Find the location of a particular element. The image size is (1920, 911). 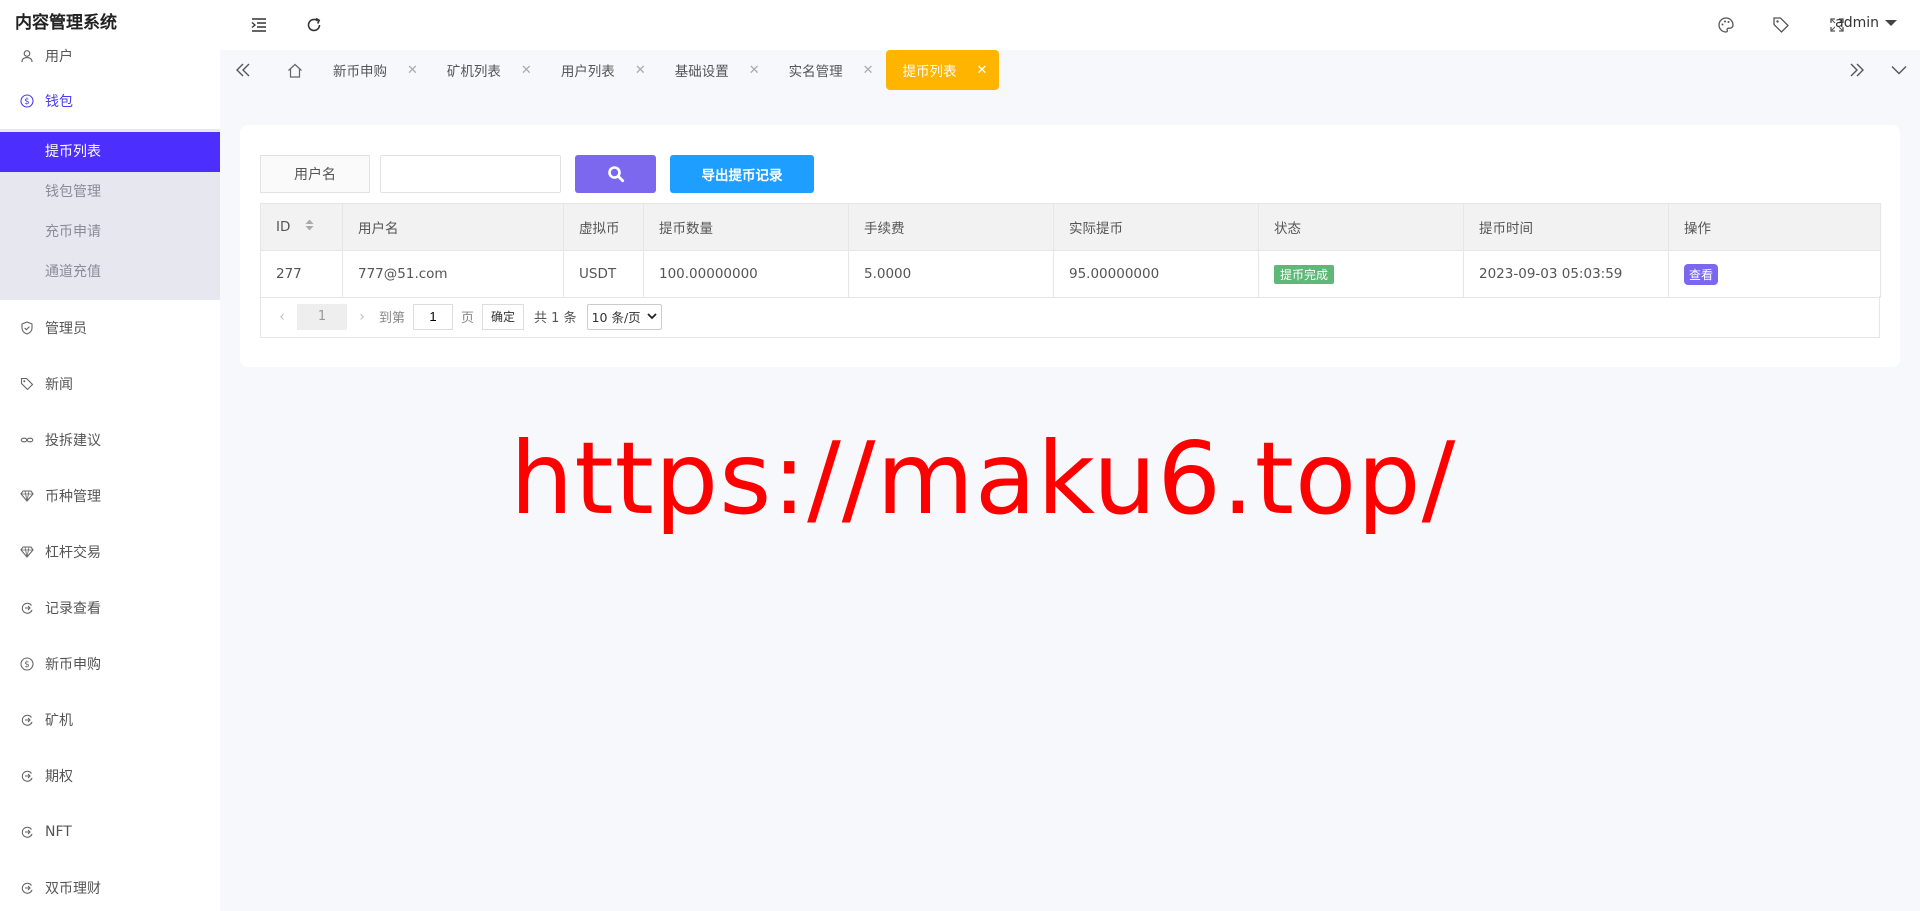

tab-user-list: 用户列表 ✕ is located at coordinates (601, 70).